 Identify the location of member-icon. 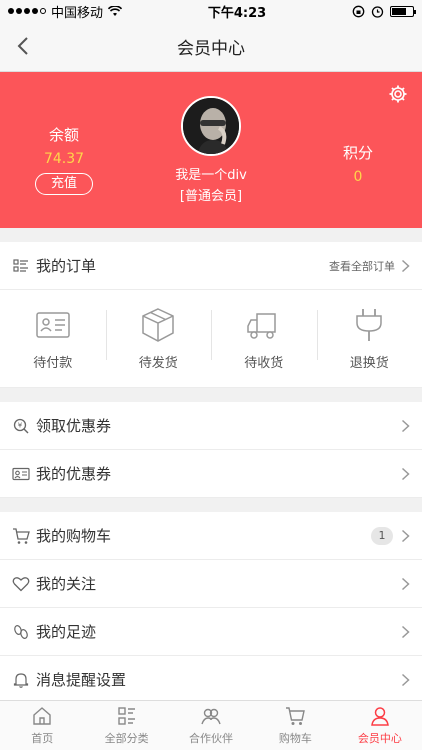
(379, 716).